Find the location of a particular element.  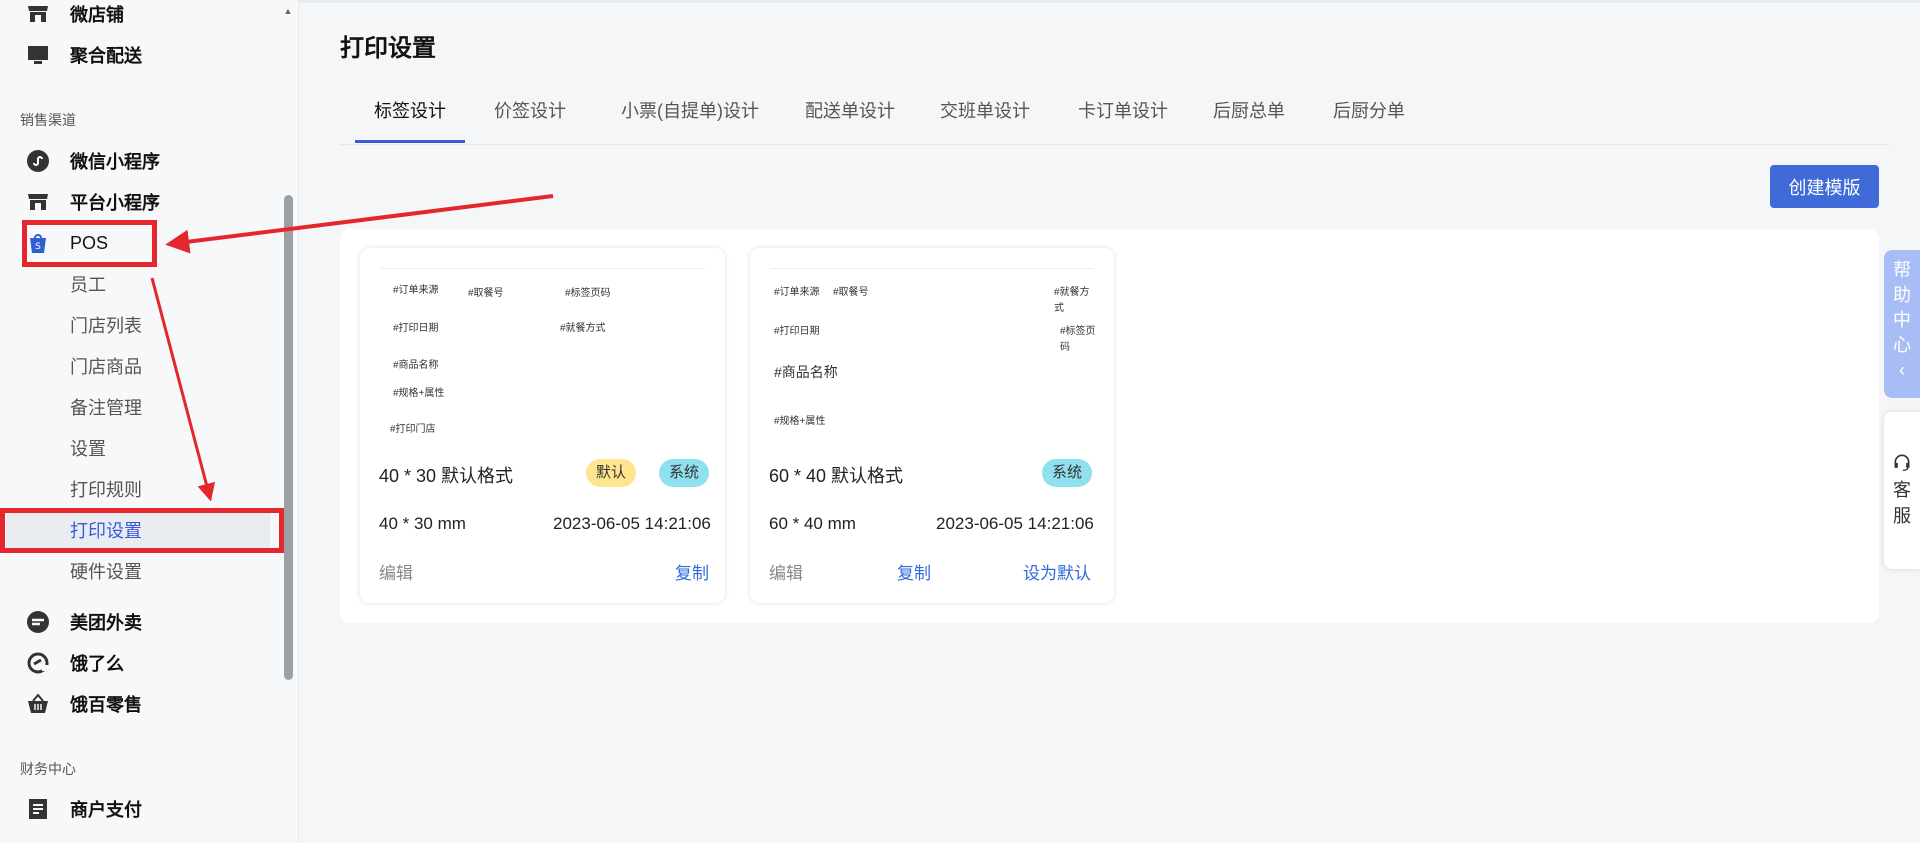

sidebar-item-merchant-payment: 商户支付 is located at coordinates (141, 809).